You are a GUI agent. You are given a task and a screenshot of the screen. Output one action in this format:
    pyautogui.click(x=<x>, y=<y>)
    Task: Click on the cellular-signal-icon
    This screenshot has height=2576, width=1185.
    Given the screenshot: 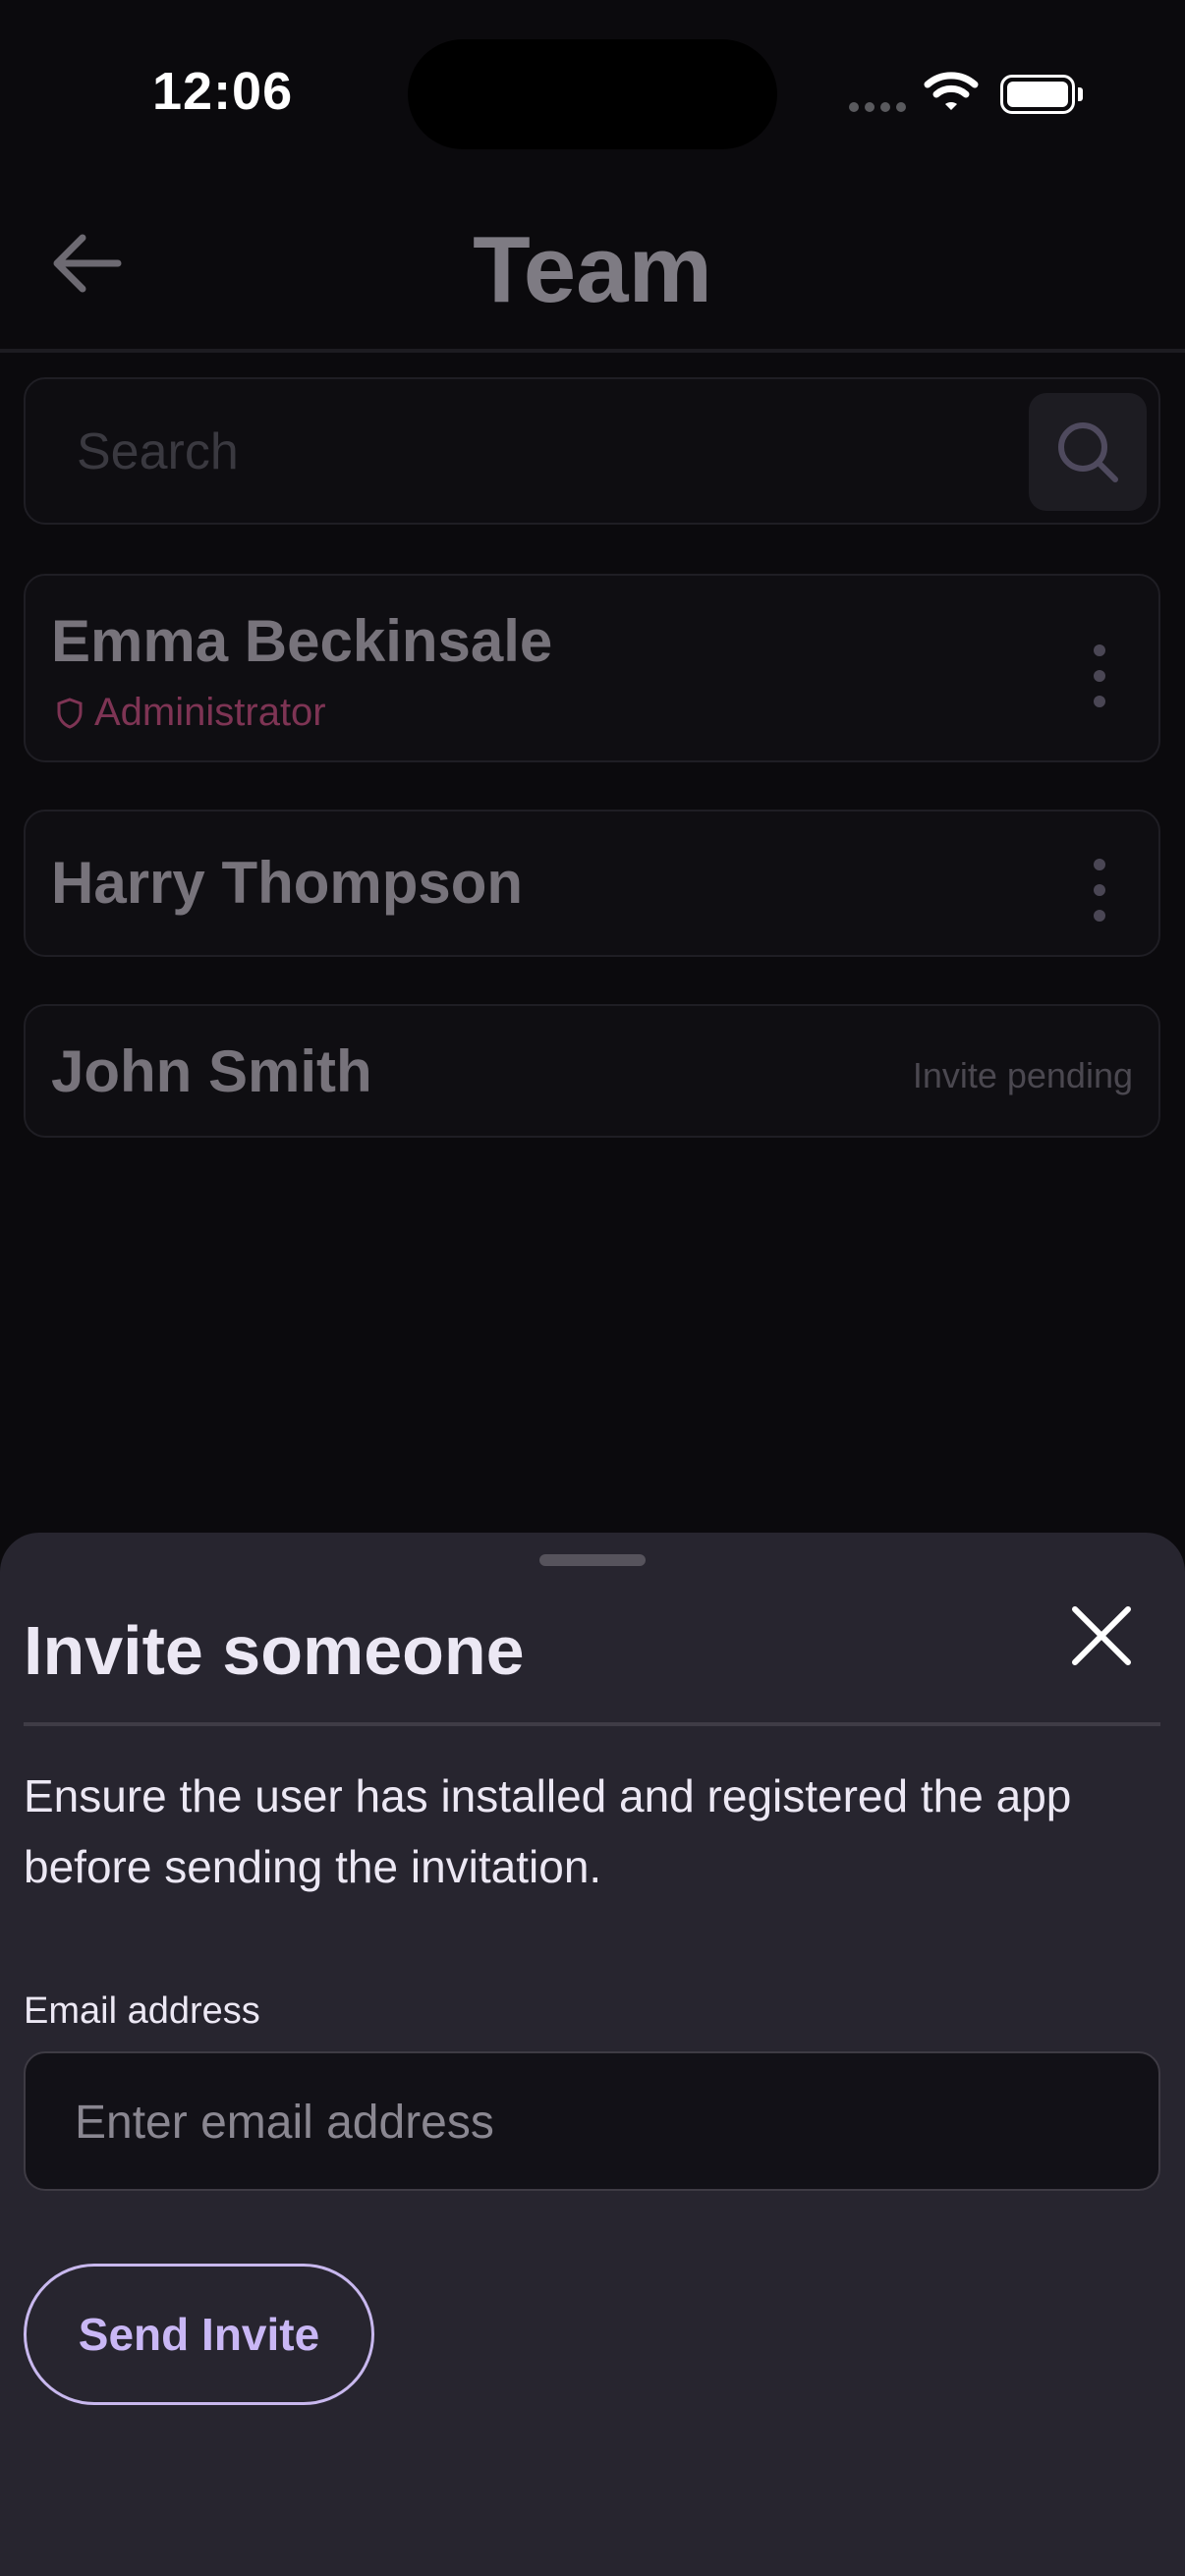 What is the action you would take?
    pyautogui.click(x=878, y=108)
    